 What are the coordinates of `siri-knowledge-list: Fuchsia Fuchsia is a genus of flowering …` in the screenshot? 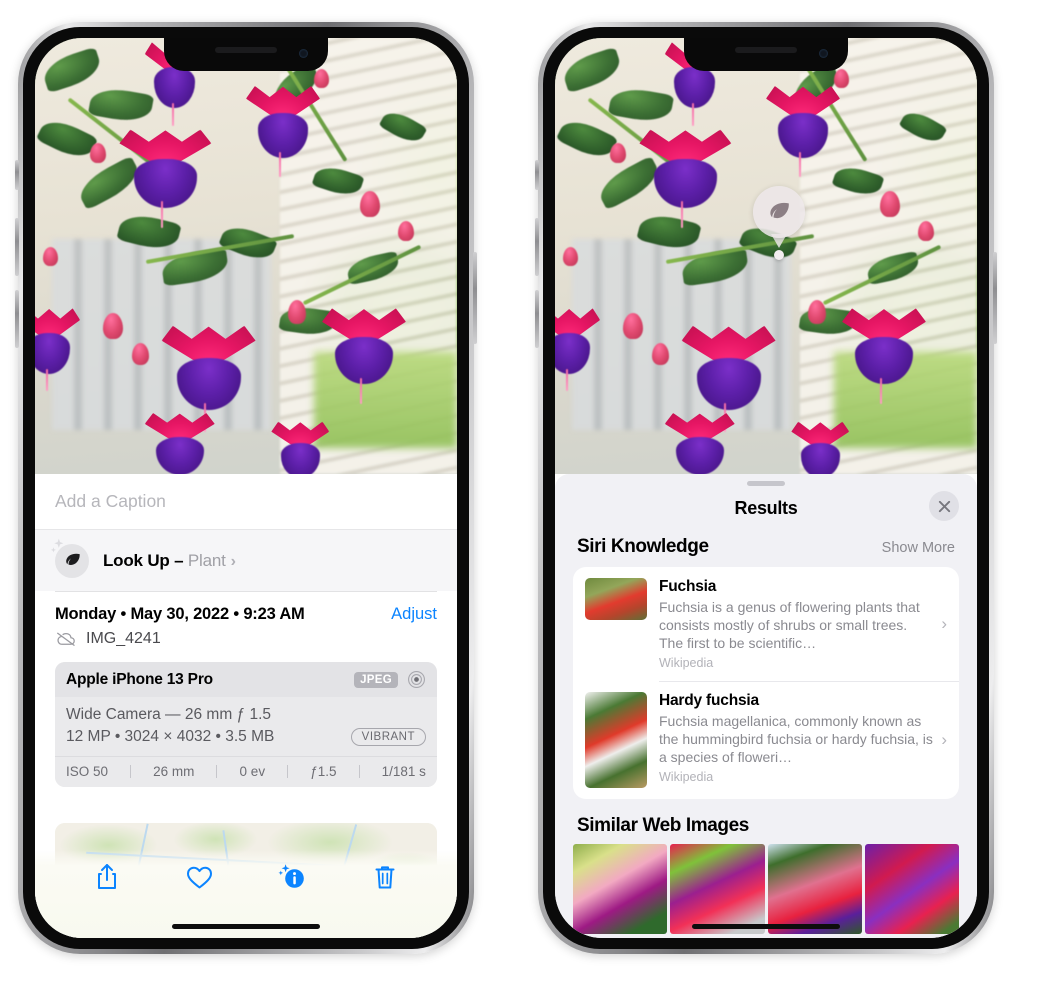 It's located at (766, 683).